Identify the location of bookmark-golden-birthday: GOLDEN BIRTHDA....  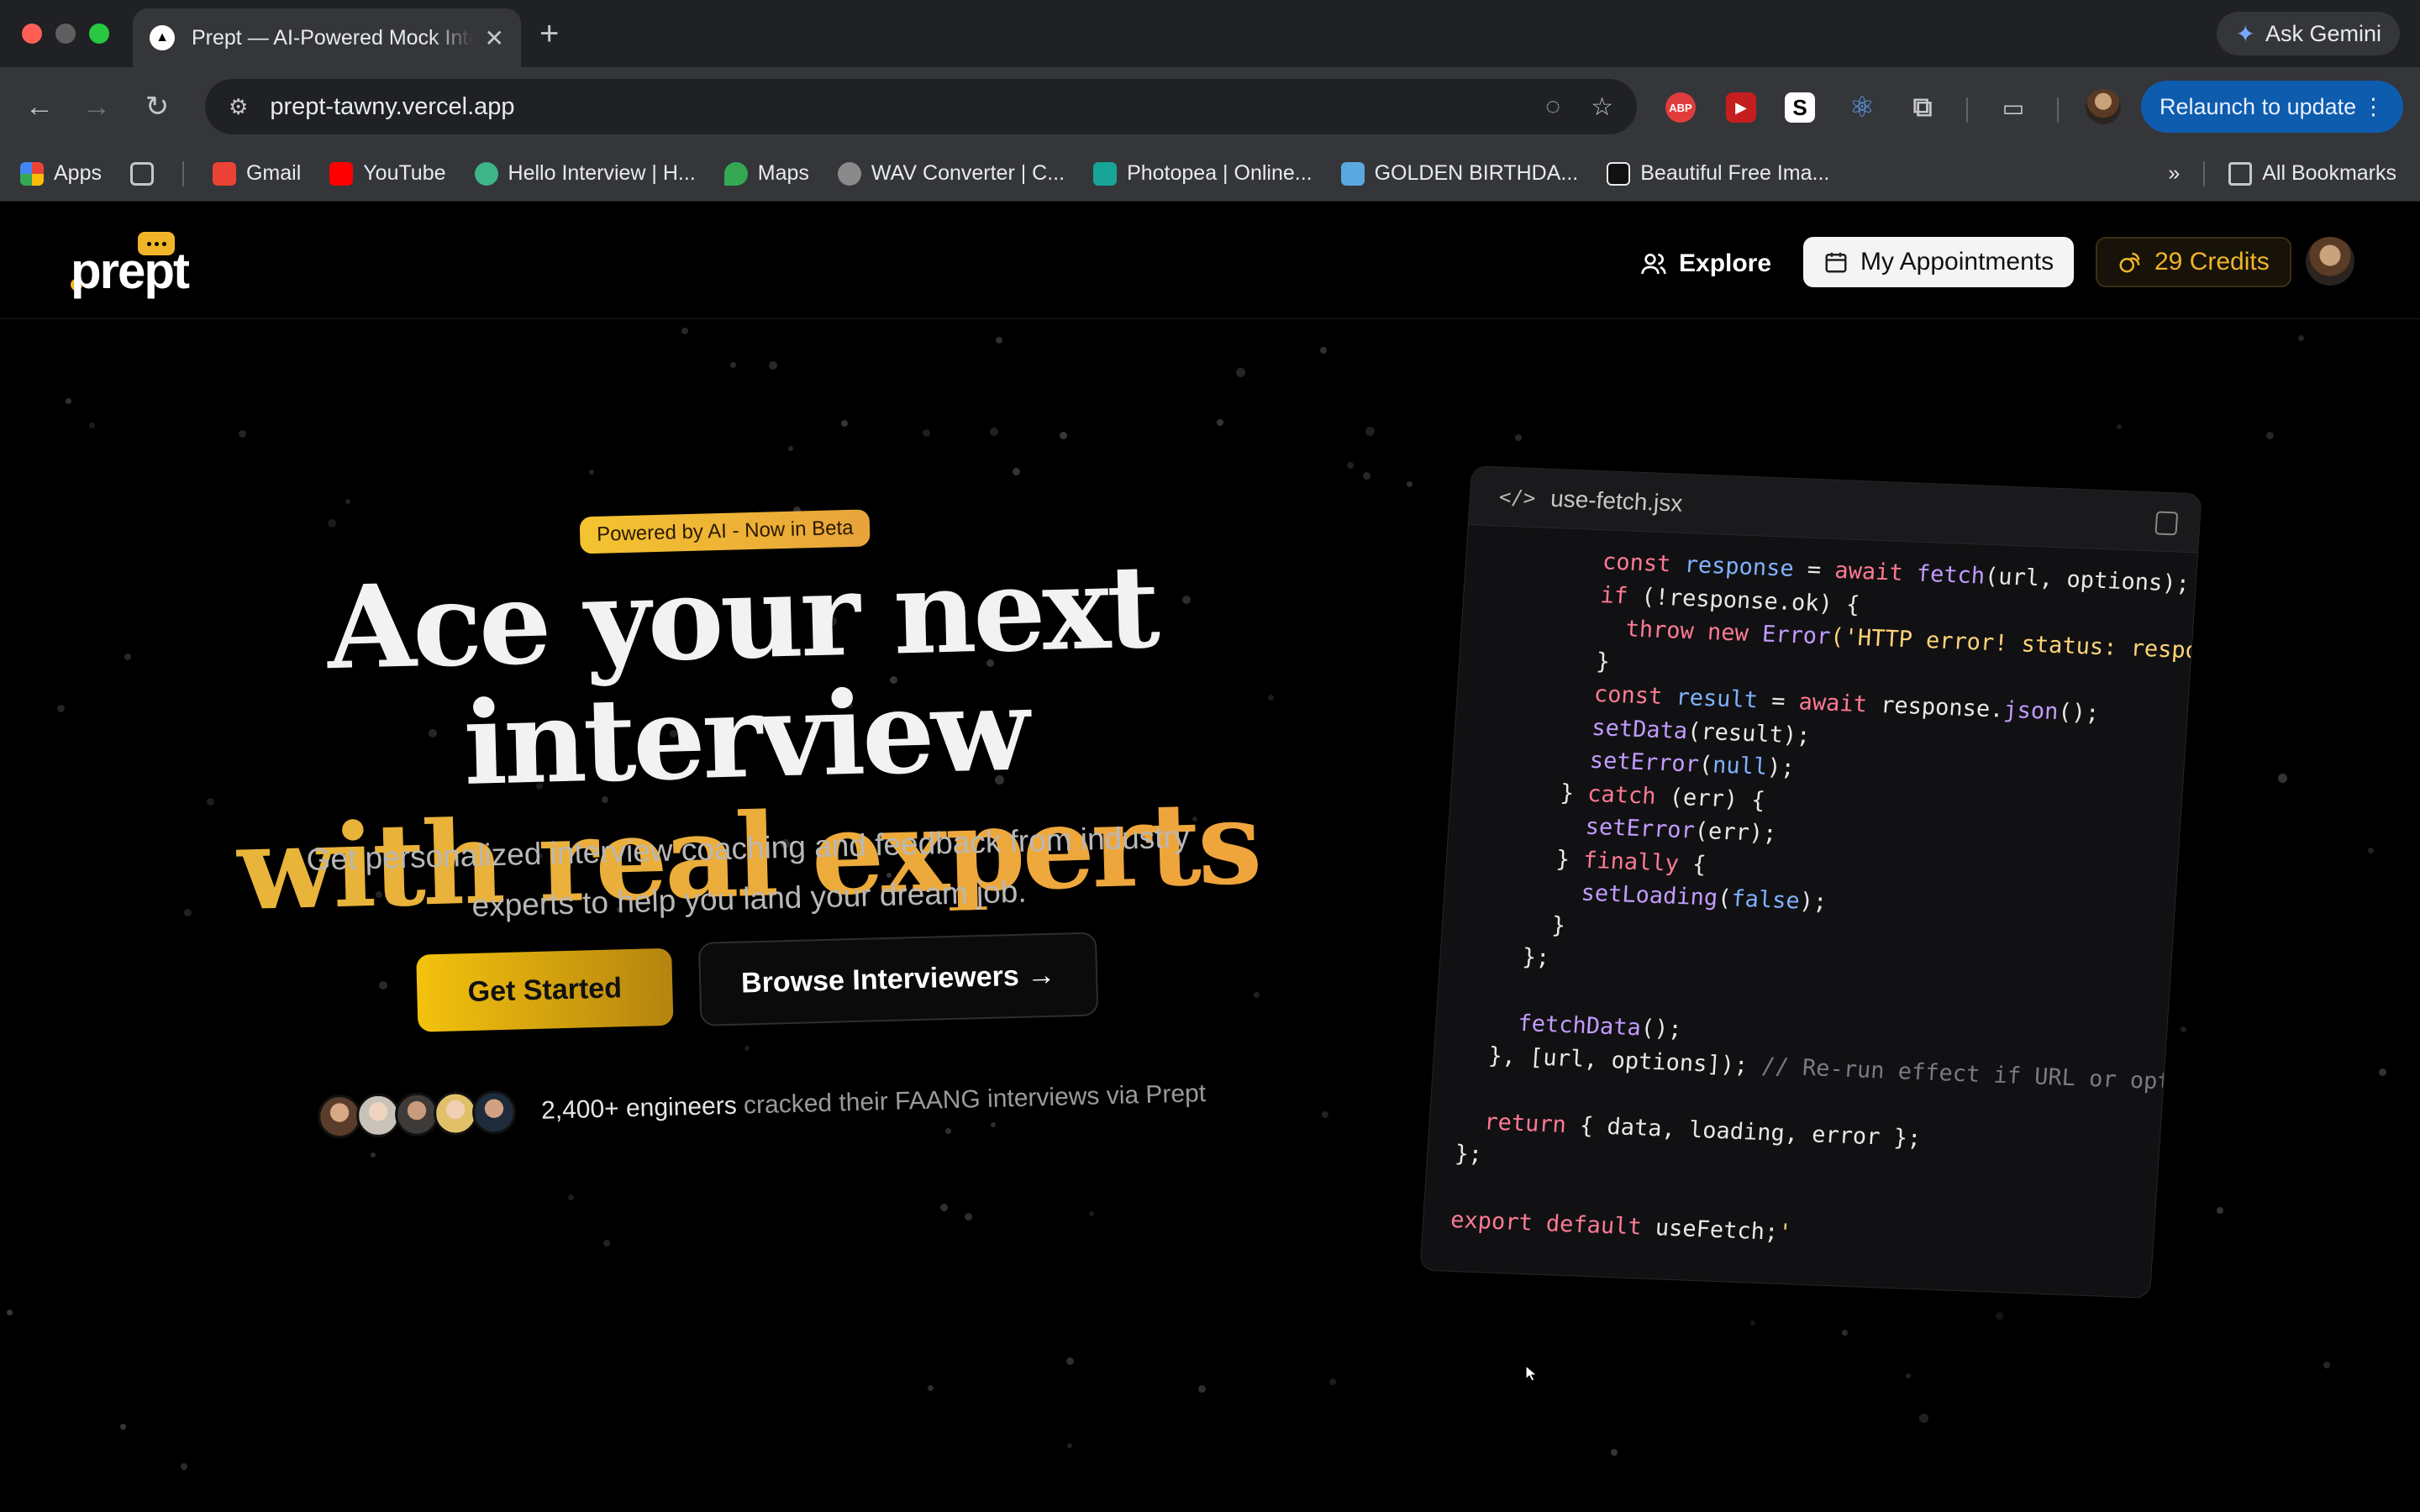
(1459, 173).